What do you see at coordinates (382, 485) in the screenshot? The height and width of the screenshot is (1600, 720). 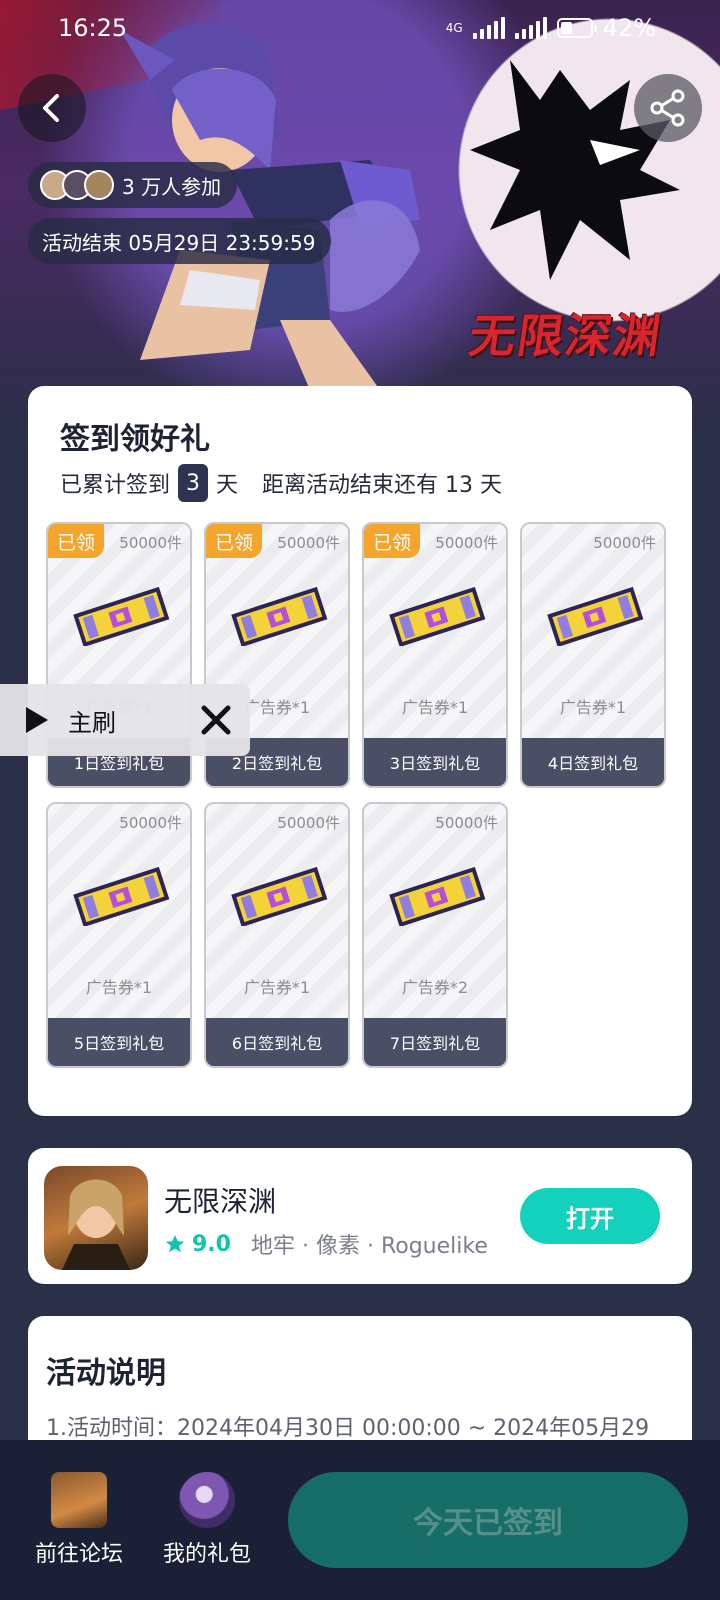 I see `remaining-days: 距离活动结束还有 13 天` at bounding box center [382, 485].